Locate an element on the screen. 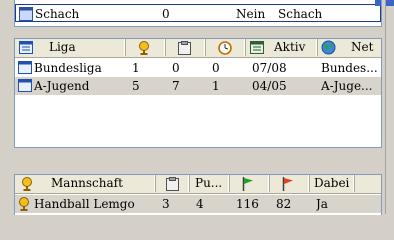 The height and width of the screenshot is (240, 394). top-row-type: Schach is located at coordinates (300, 14).